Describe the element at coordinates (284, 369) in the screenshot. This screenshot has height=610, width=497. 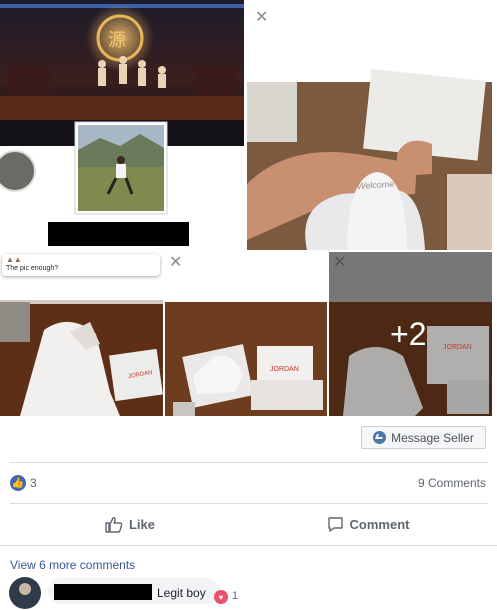
I see `box-brand-label-2: JORDAN` at that location.